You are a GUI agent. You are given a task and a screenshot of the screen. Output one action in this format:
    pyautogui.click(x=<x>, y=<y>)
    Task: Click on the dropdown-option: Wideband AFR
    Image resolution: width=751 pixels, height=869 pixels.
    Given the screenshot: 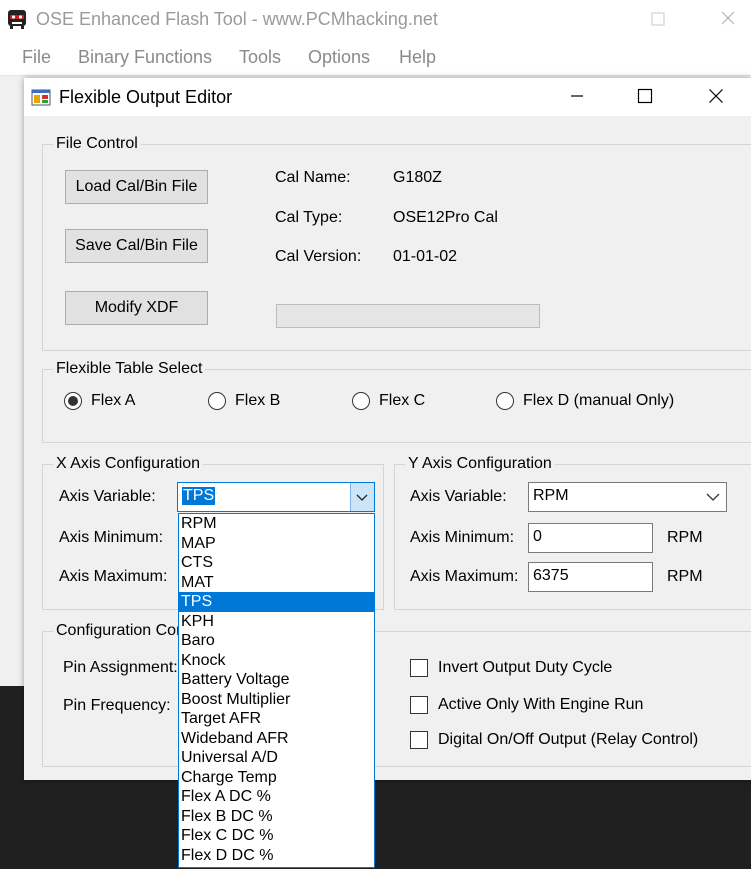 What is the action you would take?
    pyautogui.click(x=276, y=739)
    